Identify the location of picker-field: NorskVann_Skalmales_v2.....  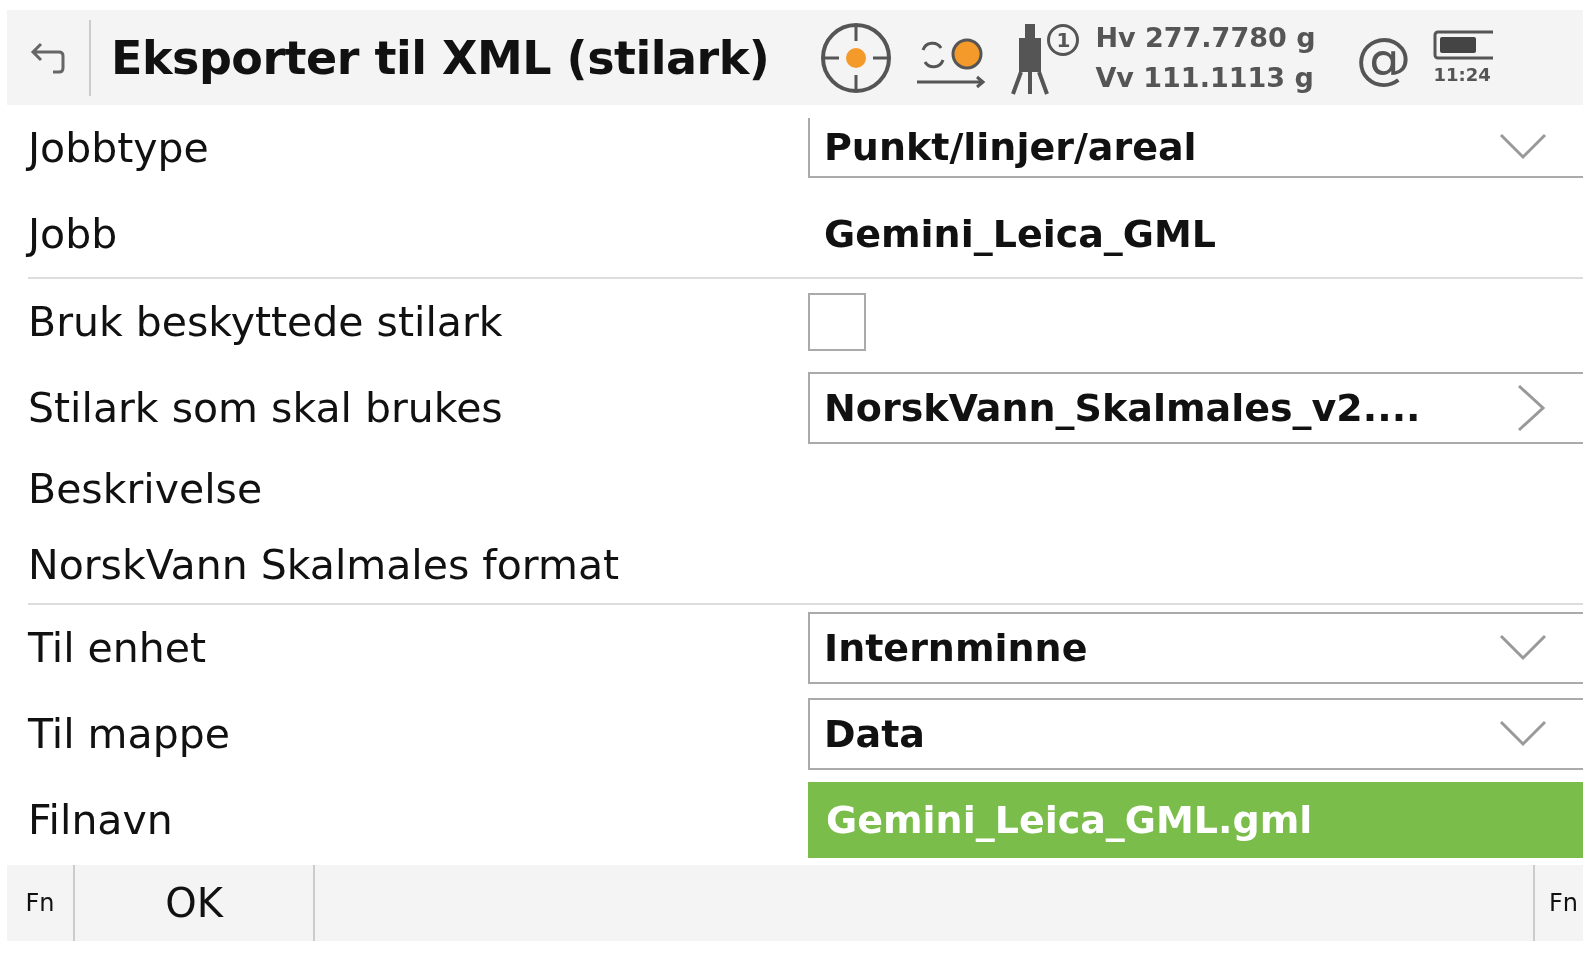
(1195, 408).